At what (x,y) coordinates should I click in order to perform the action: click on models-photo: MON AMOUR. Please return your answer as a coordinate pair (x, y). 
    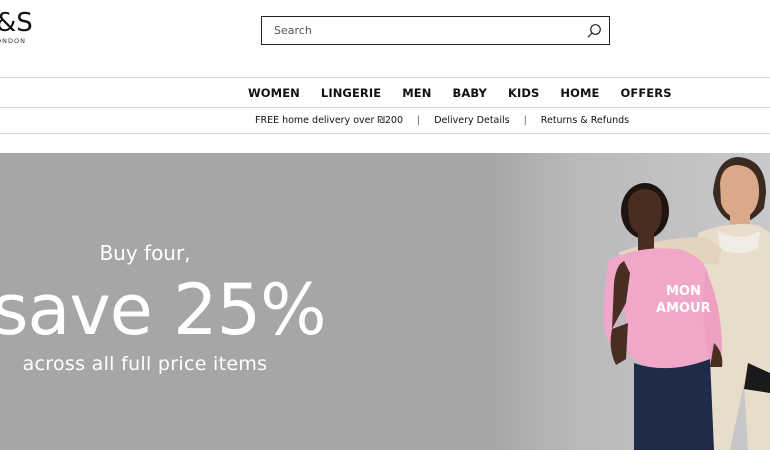
    Looking at the image, I should click on (686, 303).